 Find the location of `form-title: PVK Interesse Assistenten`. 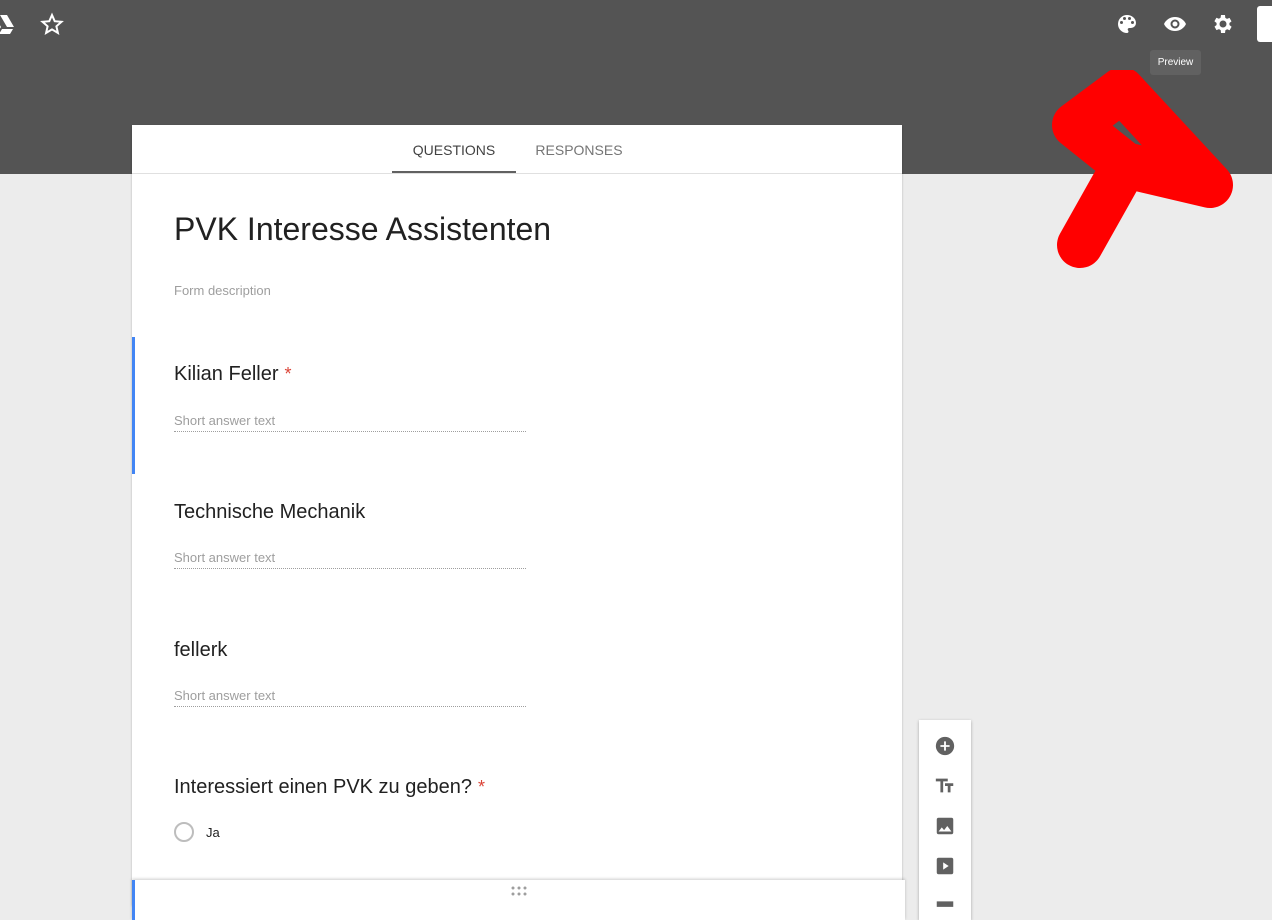

form-title: PVK Interesse Assistenten is located at coordinates (362, 229).